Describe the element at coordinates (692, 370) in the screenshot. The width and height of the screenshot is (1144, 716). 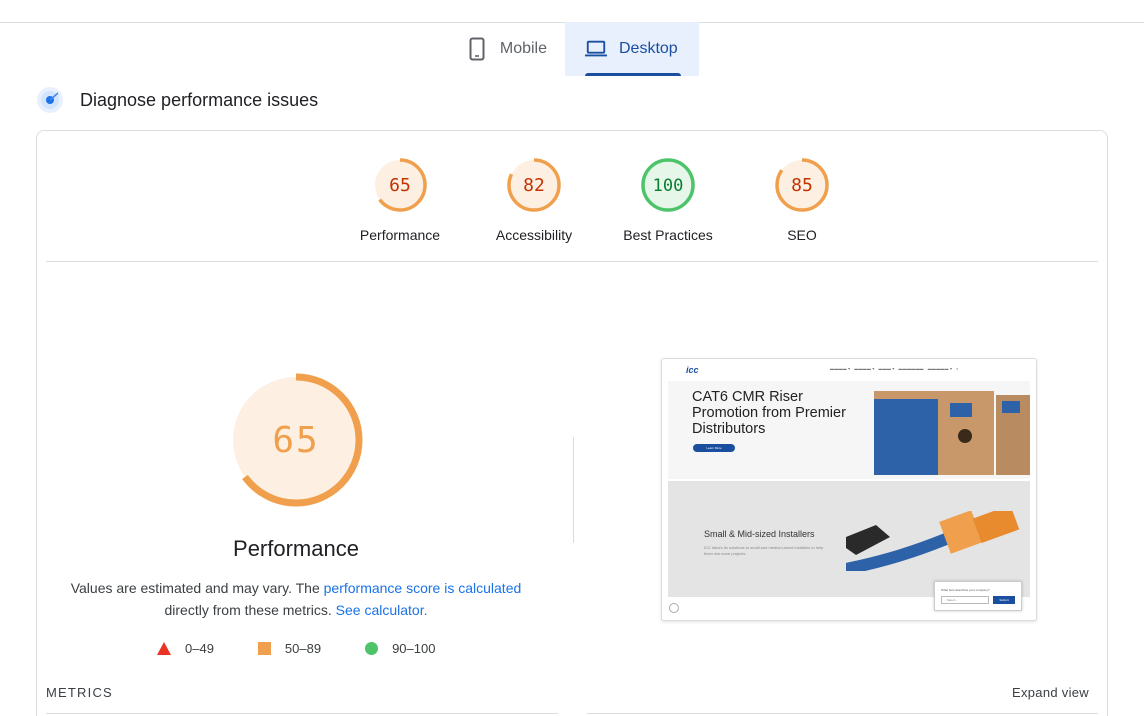
I see `screenshot-logo: icc` at that location.